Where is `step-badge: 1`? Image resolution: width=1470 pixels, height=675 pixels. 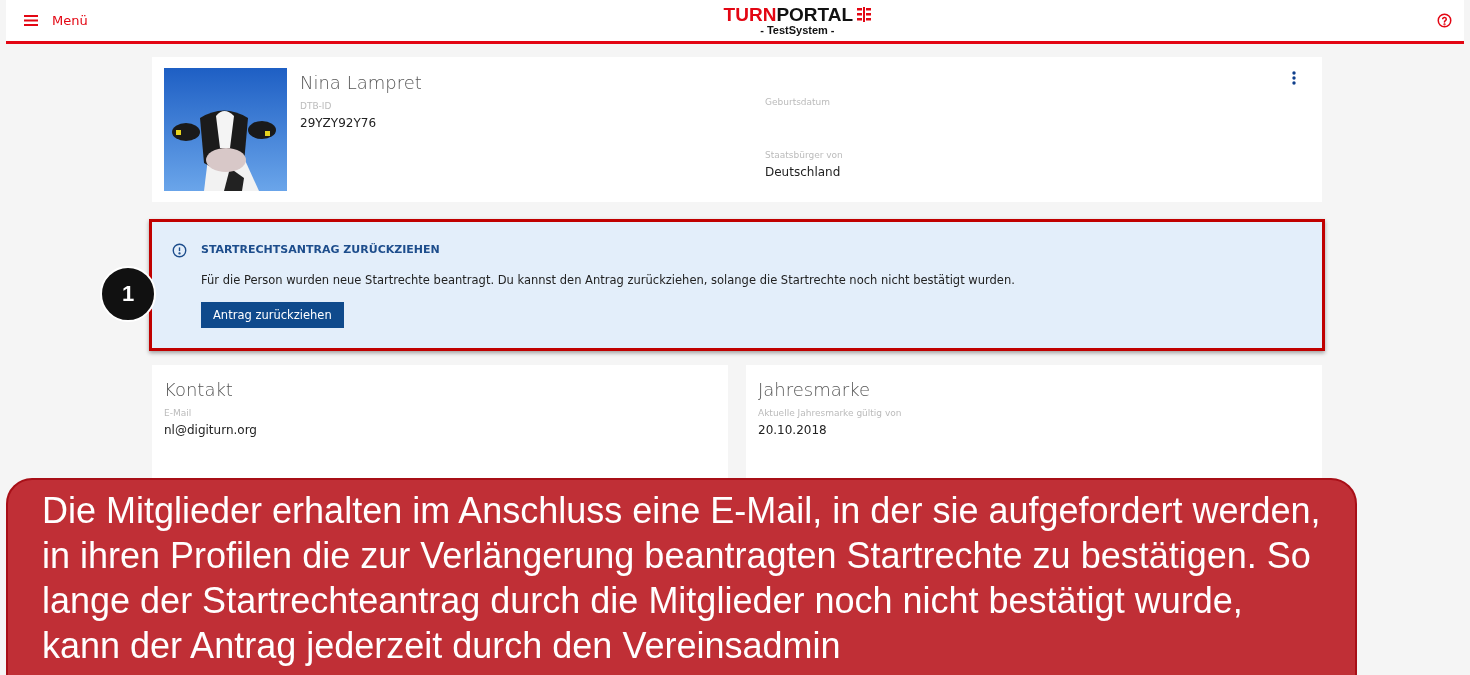
step-badge: 1 is located at coordinates (128, 294).